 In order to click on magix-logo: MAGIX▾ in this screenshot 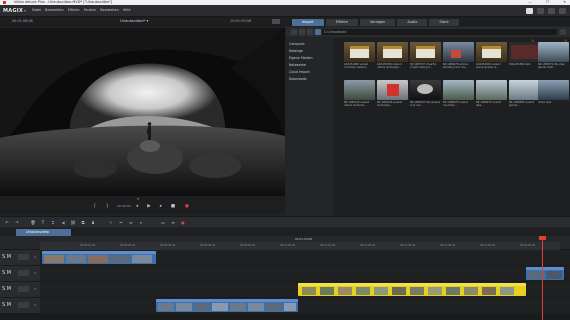, I will do `click(14, 11)`.